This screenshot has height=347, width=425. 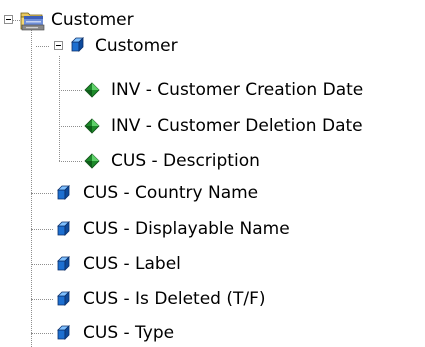 I want to click on collapse-toggle-root, so click(x=8, y=19).